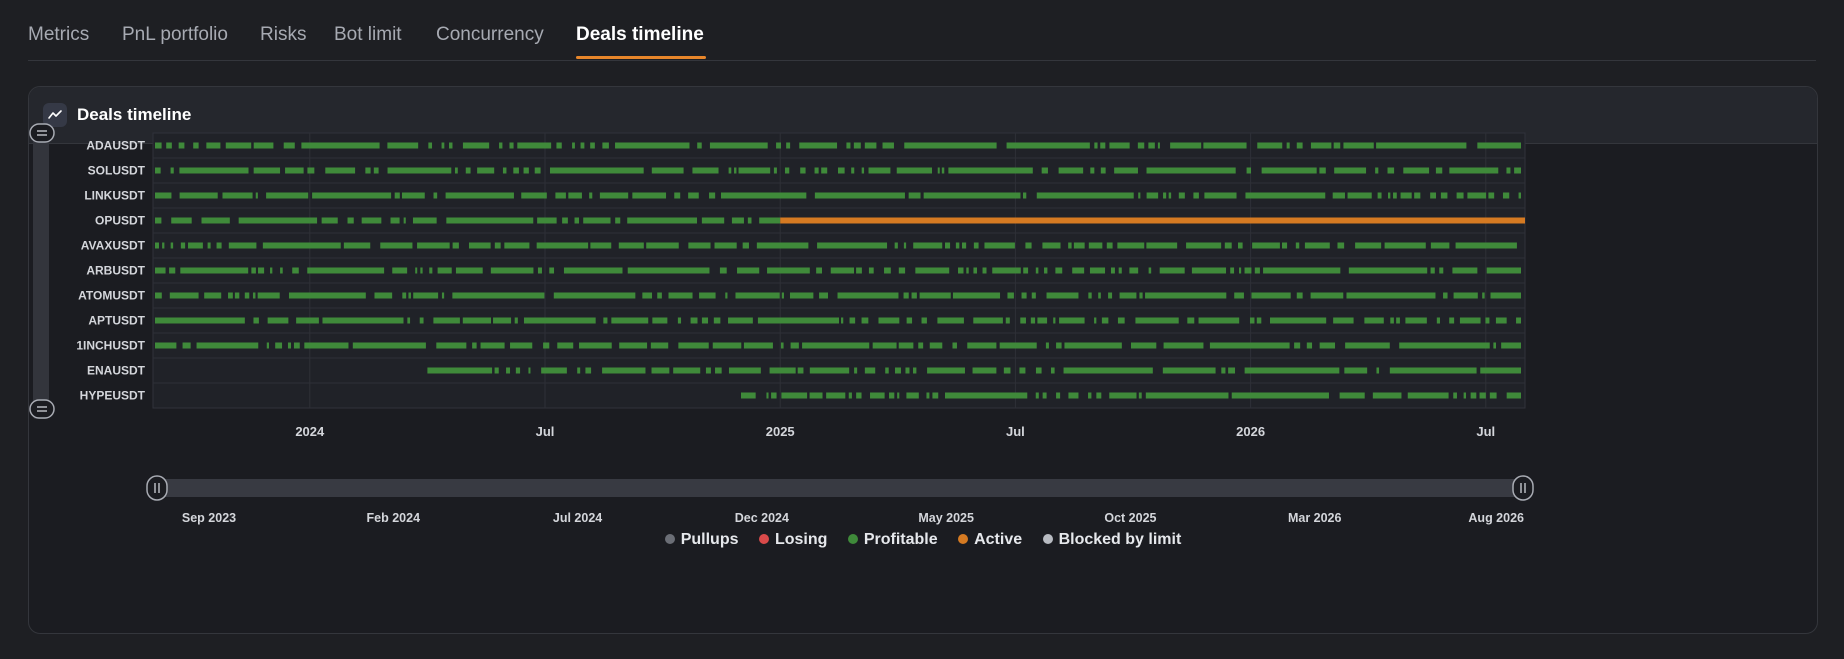  Describe the element at coordinates (1152, 220) in the screenshot. I see `active-deal-bar` at that location.